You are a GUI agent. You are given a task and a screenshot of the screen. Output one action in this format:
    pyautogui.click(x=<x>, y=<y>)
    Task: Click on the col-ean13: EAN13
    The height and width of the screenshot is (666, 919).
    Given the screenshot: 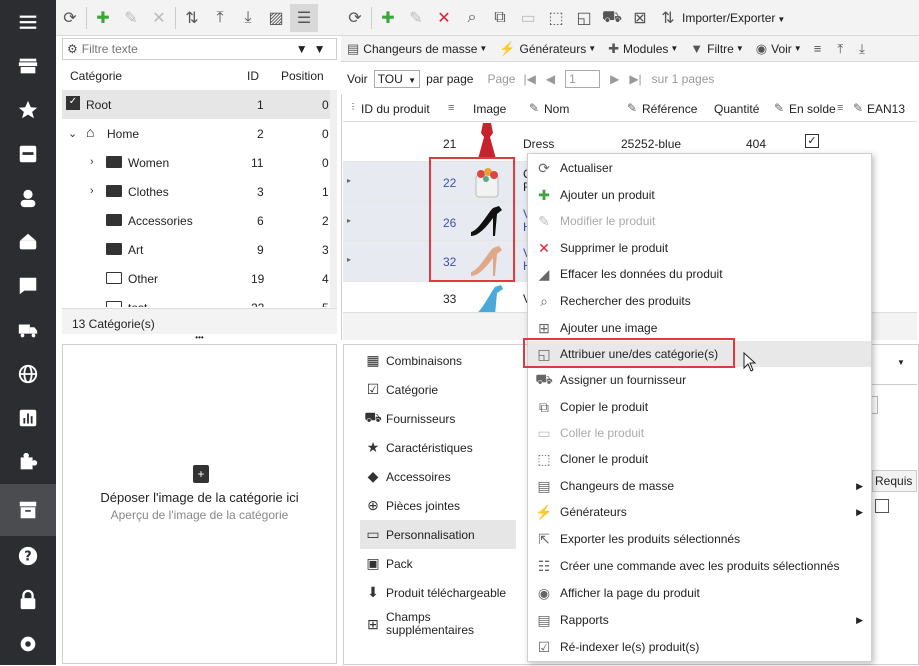 What is the action you would take?
    pyautogui.click(x=886, y=109)
    